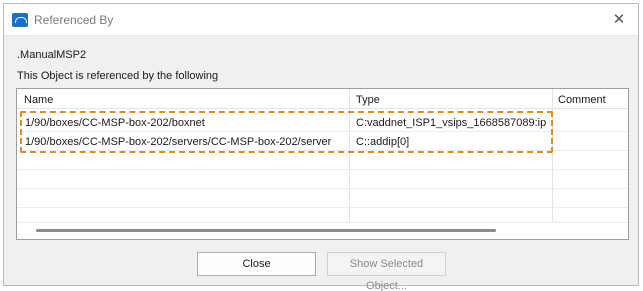  Describe the element at coordinates (256, 264) in the screenshot. I see `close-button: Close` at that location.